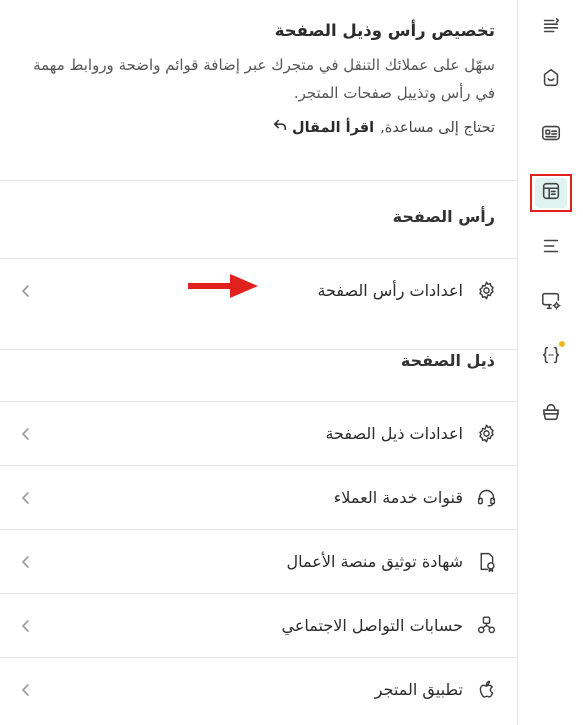  Describe the element at coordinates (384, 30) in the screenshot. I see `page-title: تخصيص رأس وذيل الصفحة` at that location.